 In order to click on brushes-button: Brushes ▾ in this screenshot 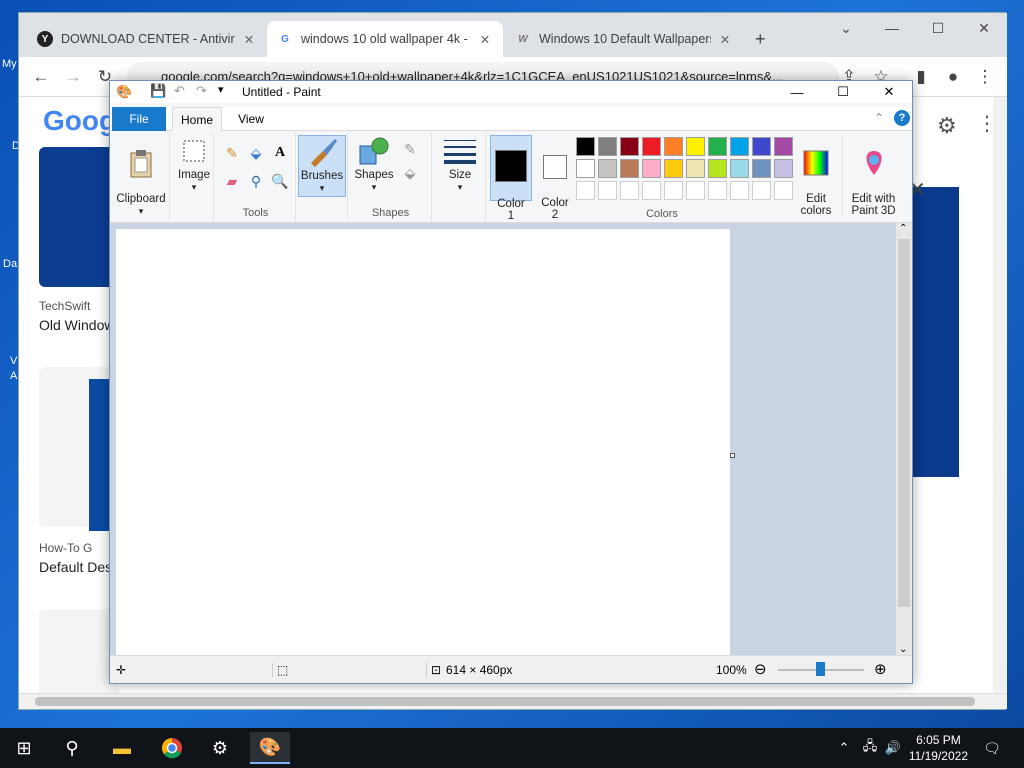, I will do `click(322, 166)`.